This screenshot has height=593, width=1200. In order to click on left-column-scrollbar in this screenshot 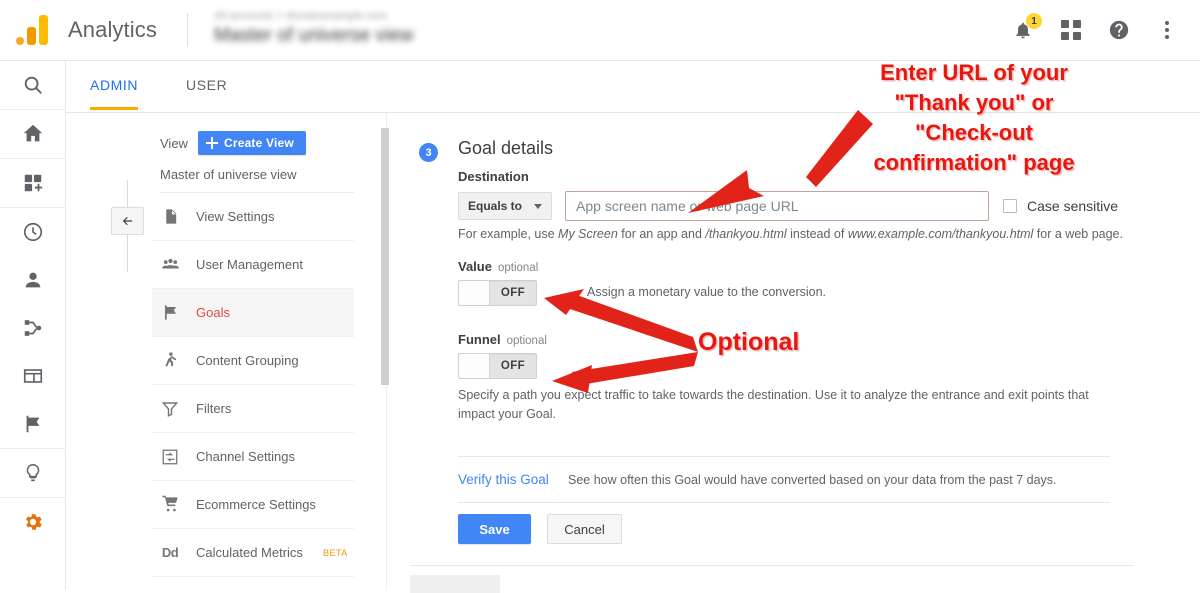, I will do `click(385, 256)`.